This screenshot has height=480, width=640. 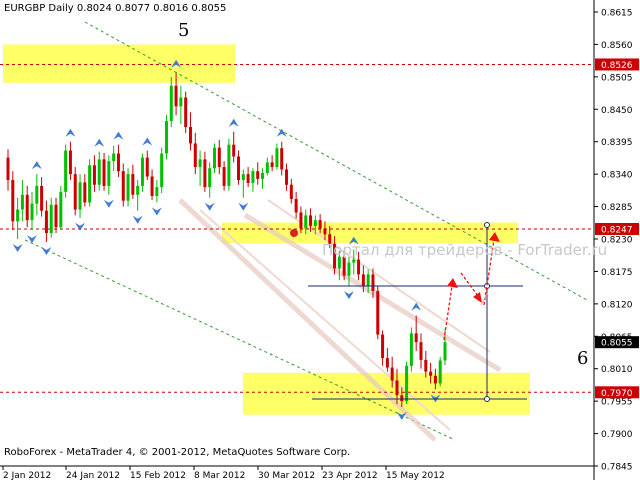 What do you see at coordinates (617, 143) in the screenshot?
I see `price-tick-label: 0.8395` at bounding box center [617, 143].